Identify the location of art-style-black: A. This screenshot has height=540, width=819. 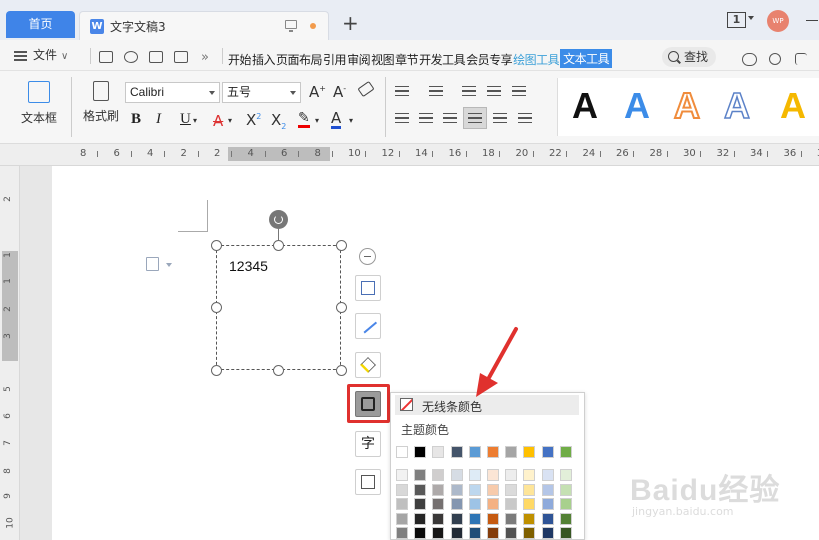
(585, 106).